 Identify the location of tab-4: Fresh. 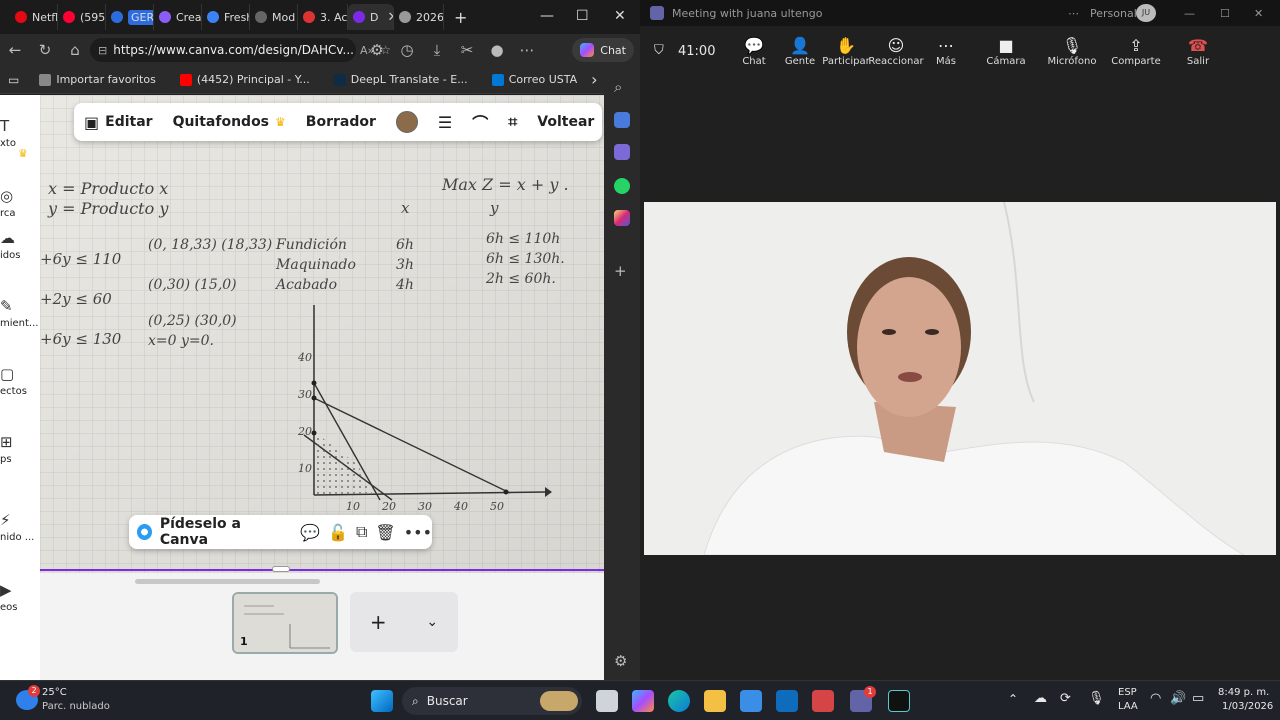
(226, 17).